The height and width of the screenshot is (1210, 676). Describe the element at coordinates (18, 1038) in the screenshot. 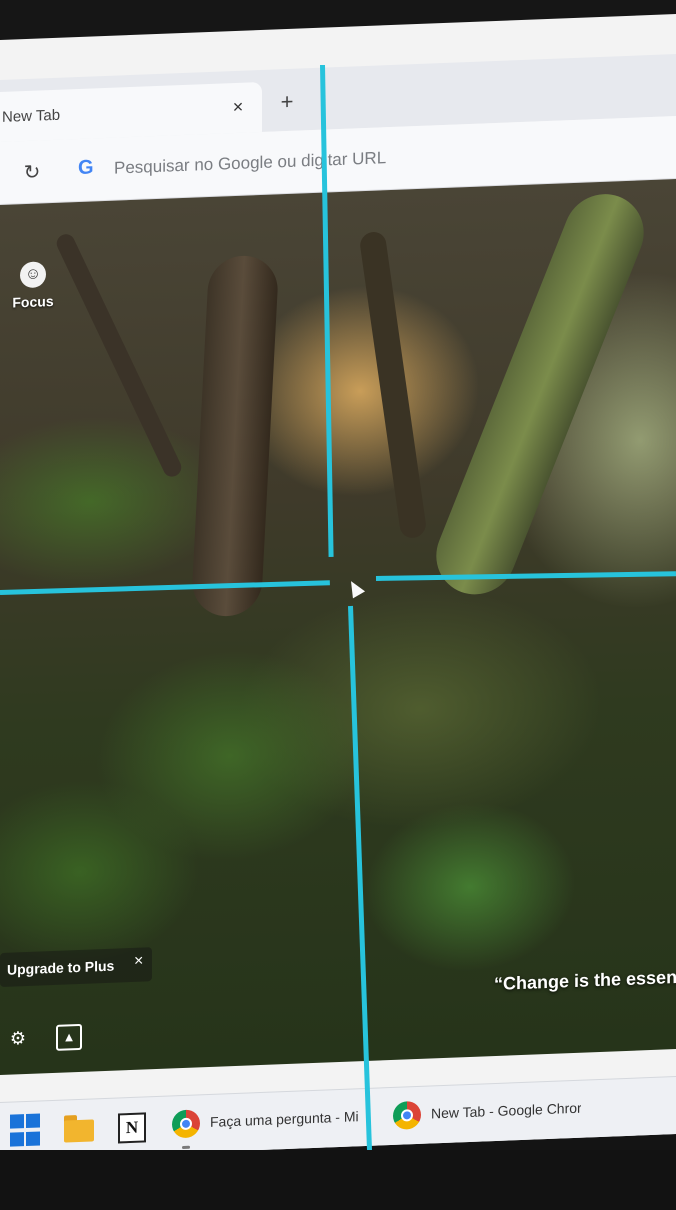

I see `settings-sliders-icon: ⚙` at that location.